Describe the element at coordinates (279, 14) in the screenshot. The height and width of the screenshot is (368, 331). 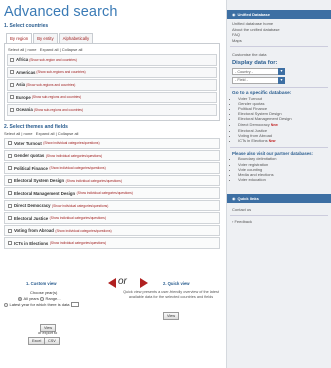
I see `unified-database-header: ◉ Unified Database` at that location.